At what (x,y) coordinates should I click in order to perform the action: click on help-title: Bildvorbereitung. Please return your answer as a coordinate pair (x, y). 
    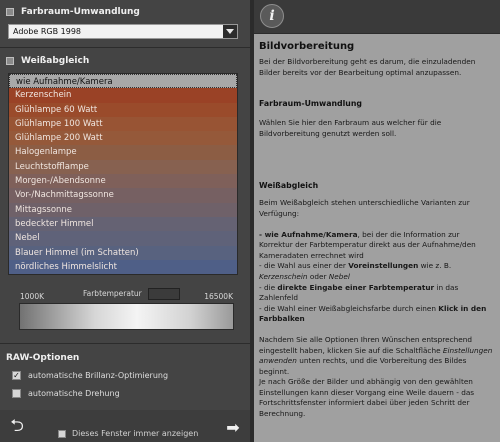
    Looking at the image, I should click on (307, 46).